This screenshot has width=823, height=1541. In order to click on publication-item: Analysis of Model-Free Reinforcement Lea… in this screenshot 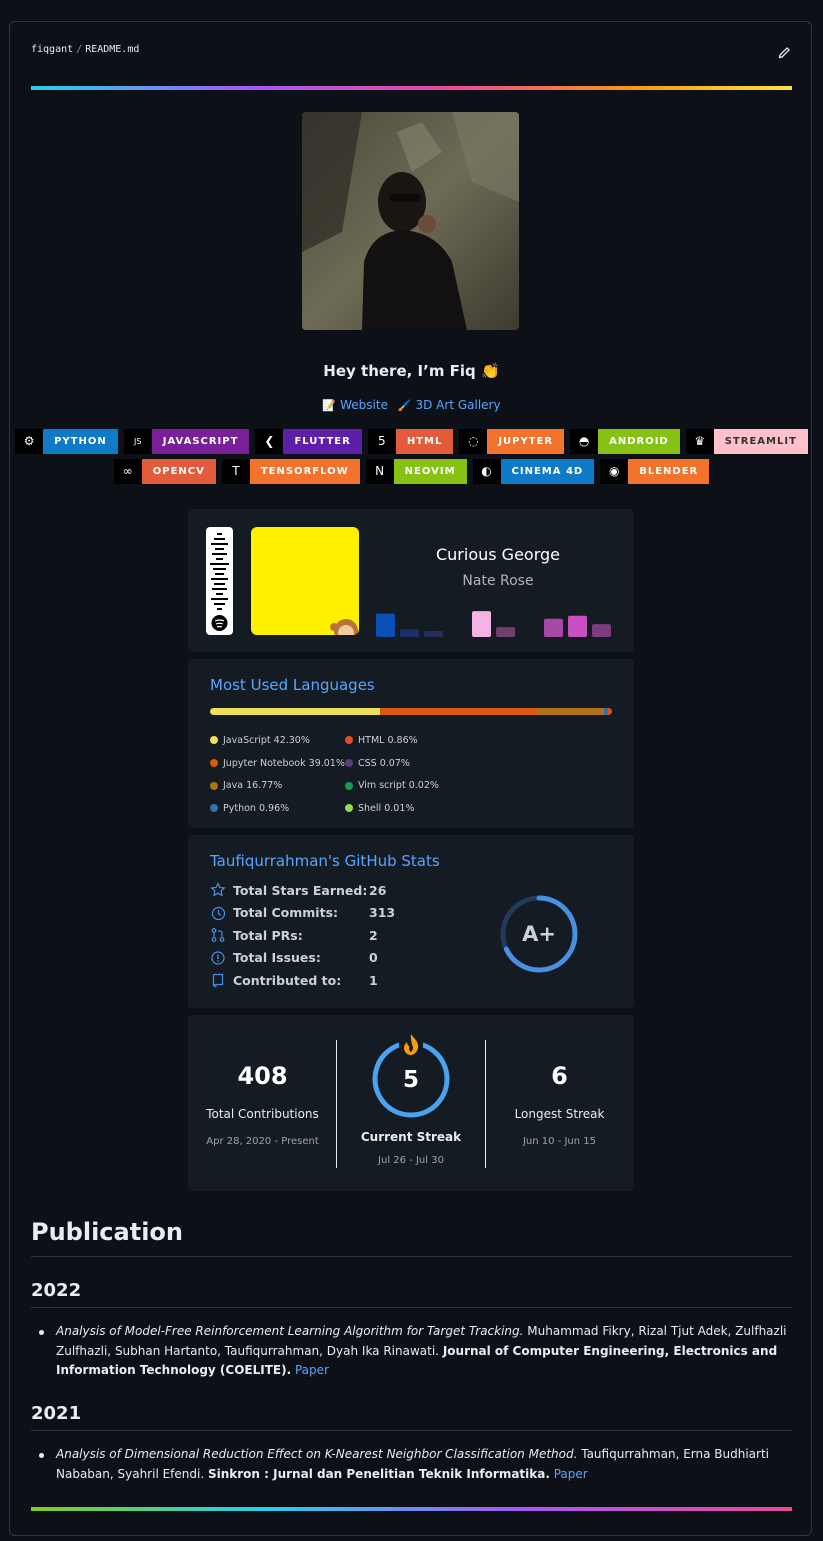, I will do `click(415, 1351)`.